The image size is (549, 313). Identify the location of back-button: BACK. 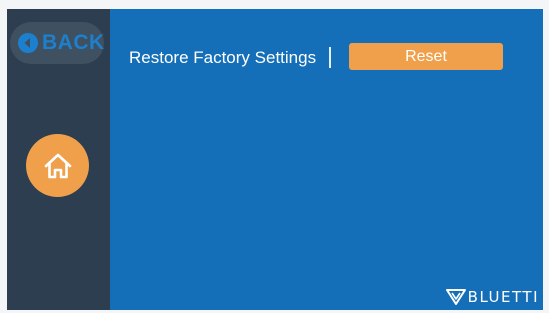
(57, 43).